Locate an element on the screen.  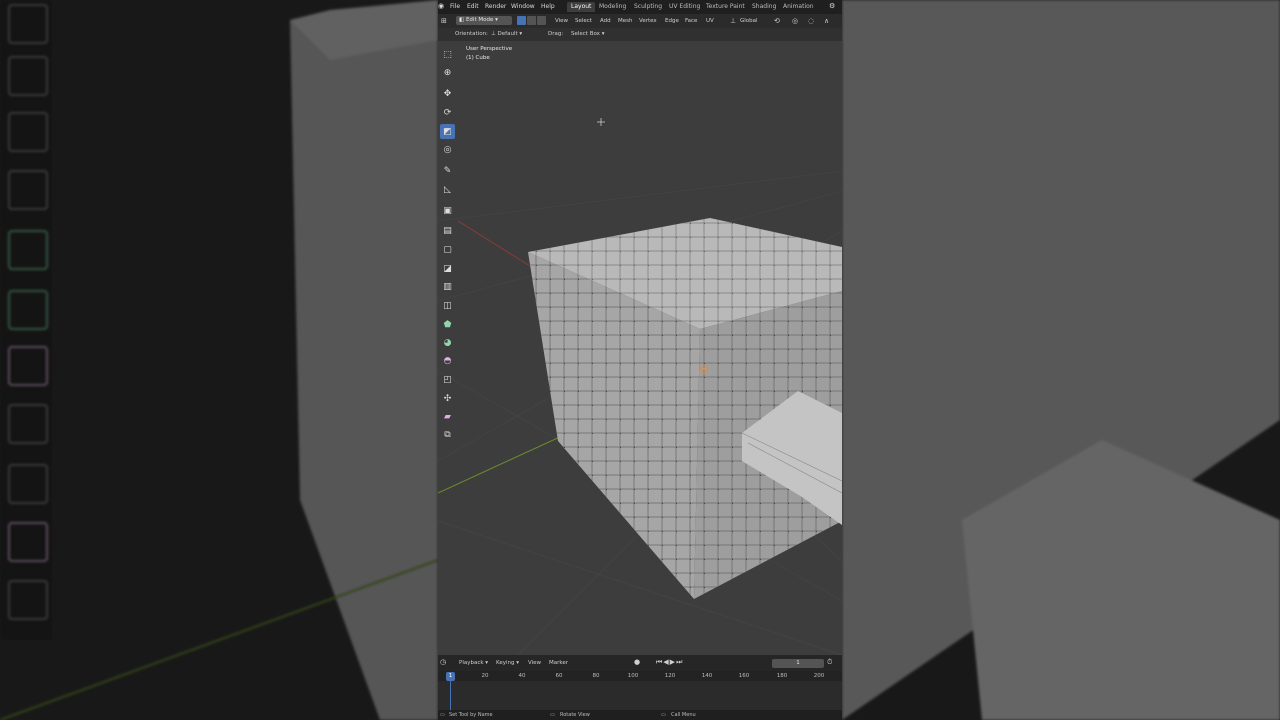
extrude-region-tool-icon: ▤ is located at coordinates (447, 230).